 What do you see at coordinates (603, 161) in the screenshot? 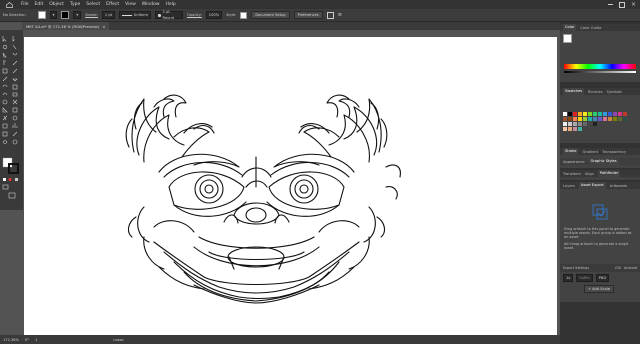
I see `tab-graphic-styles: Graphic Styles` at bounding box center [603, 161].